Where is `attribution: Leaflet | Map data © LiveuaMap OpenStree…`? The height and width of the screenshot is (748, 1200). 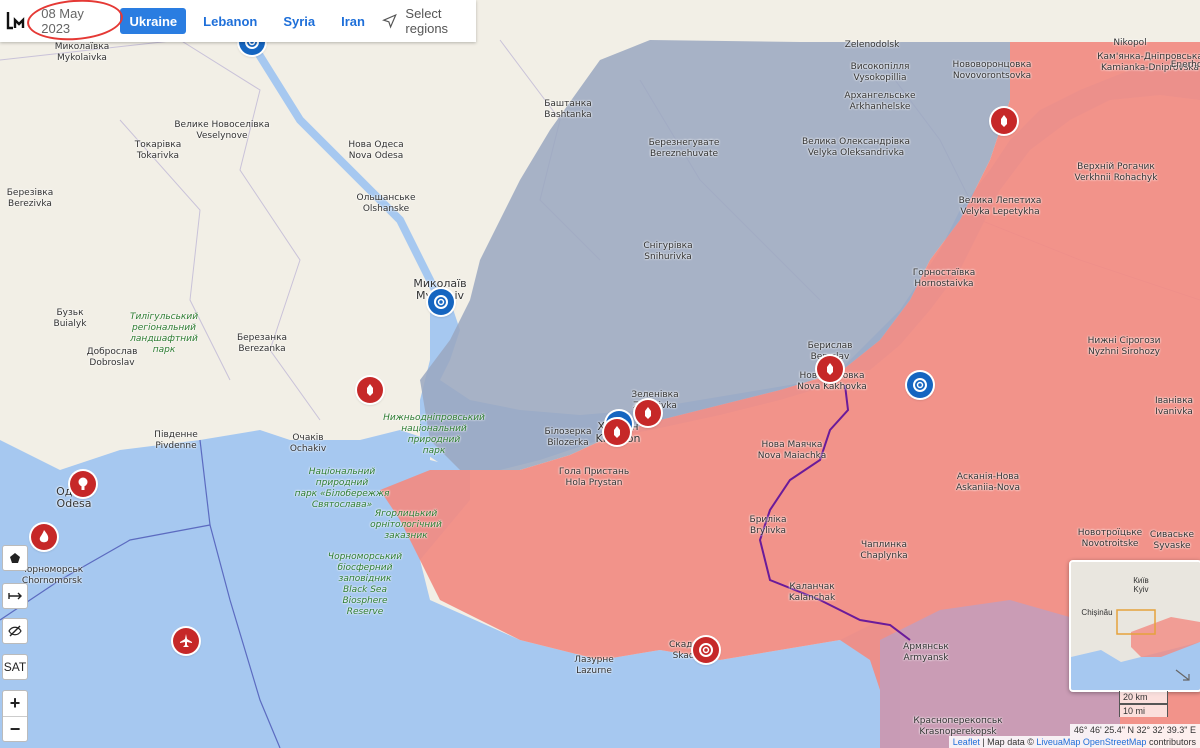
attribution: Leaflet | Map data © LiveuaMap OpenStree… is located at coordinates (1074, 742).